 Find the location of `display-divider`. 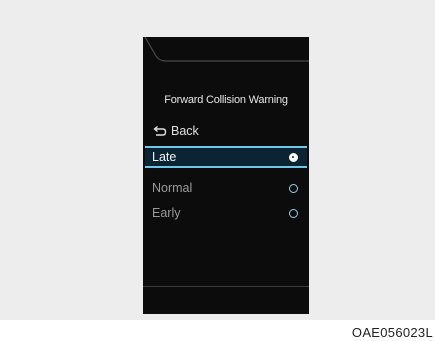

display-divider is located at coordinates (226, 286).